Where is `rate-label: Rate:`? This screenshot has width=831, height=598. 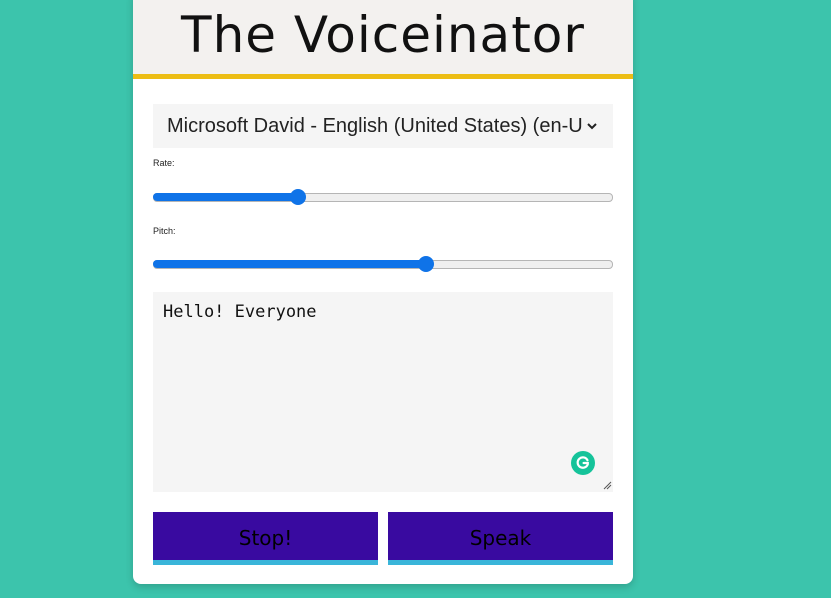 rate-label: Rate: is located at coordinates (164, 163).